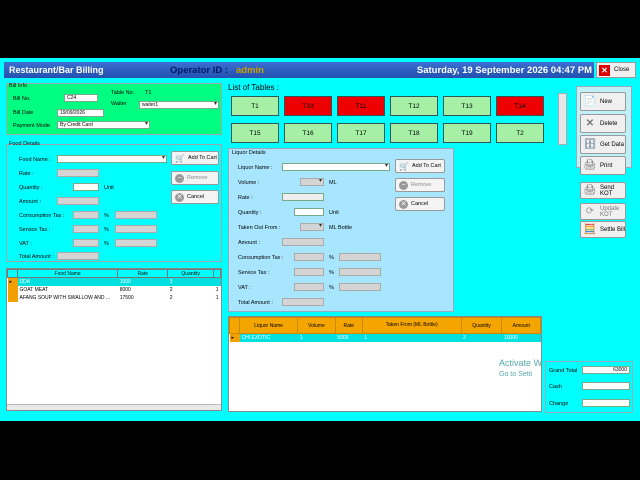 This screenshot has height=480, width=640. I want to click on delete-button: ✕ Delete, so click(603, 123).